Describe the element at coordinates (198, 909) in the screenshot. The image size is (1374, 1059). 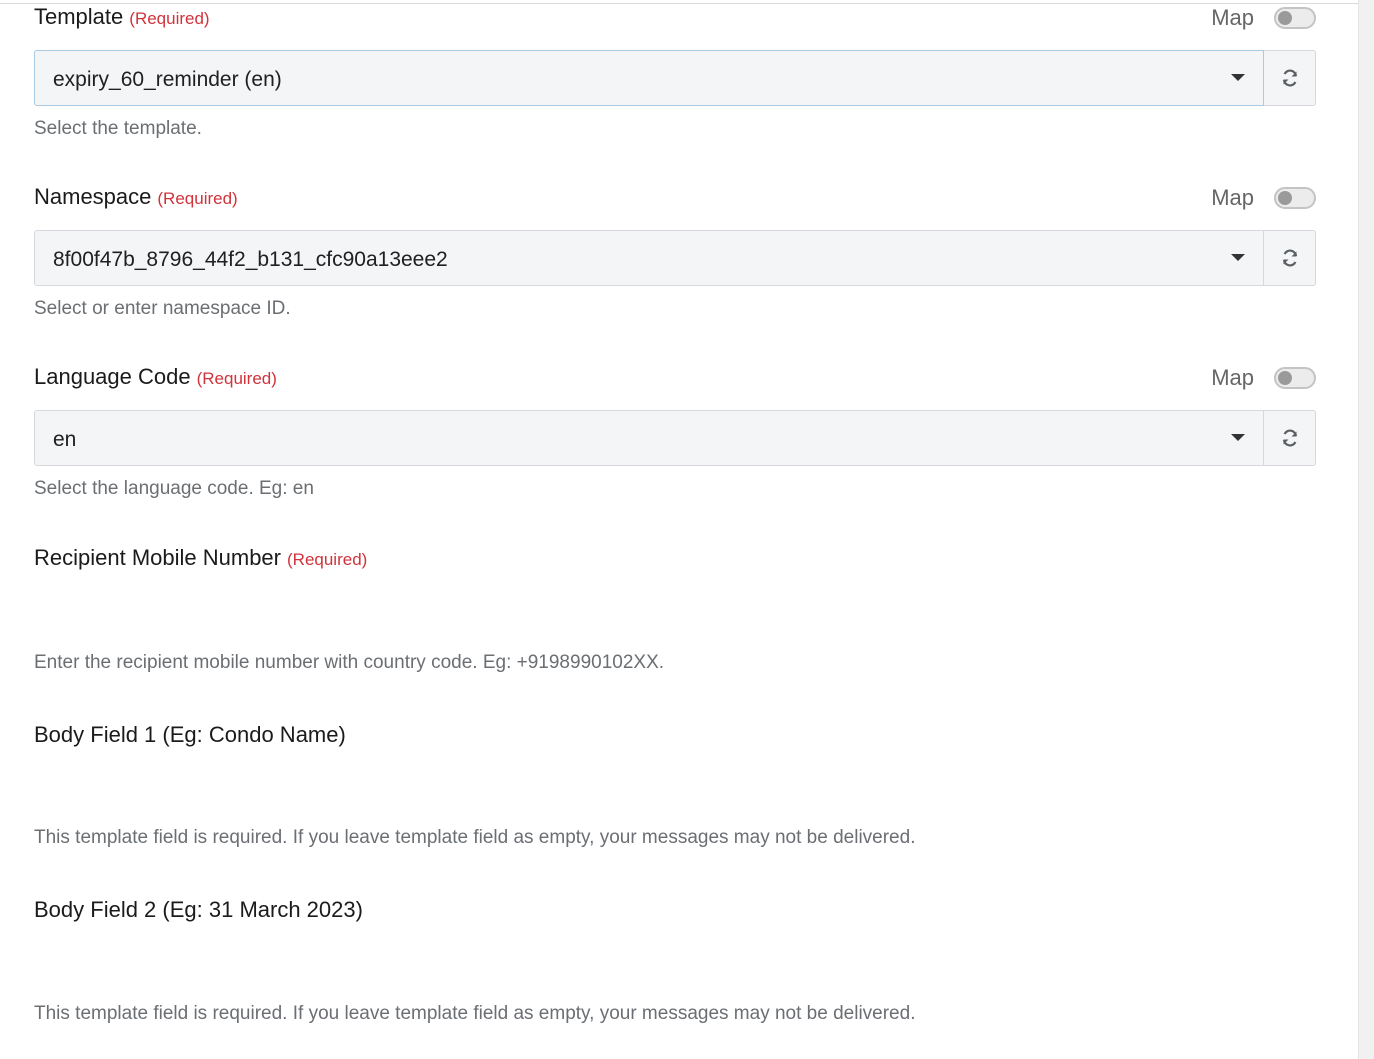
I see `body-field-2-label: Body Field 2 (Eg: 31 March 2023)` at that location.